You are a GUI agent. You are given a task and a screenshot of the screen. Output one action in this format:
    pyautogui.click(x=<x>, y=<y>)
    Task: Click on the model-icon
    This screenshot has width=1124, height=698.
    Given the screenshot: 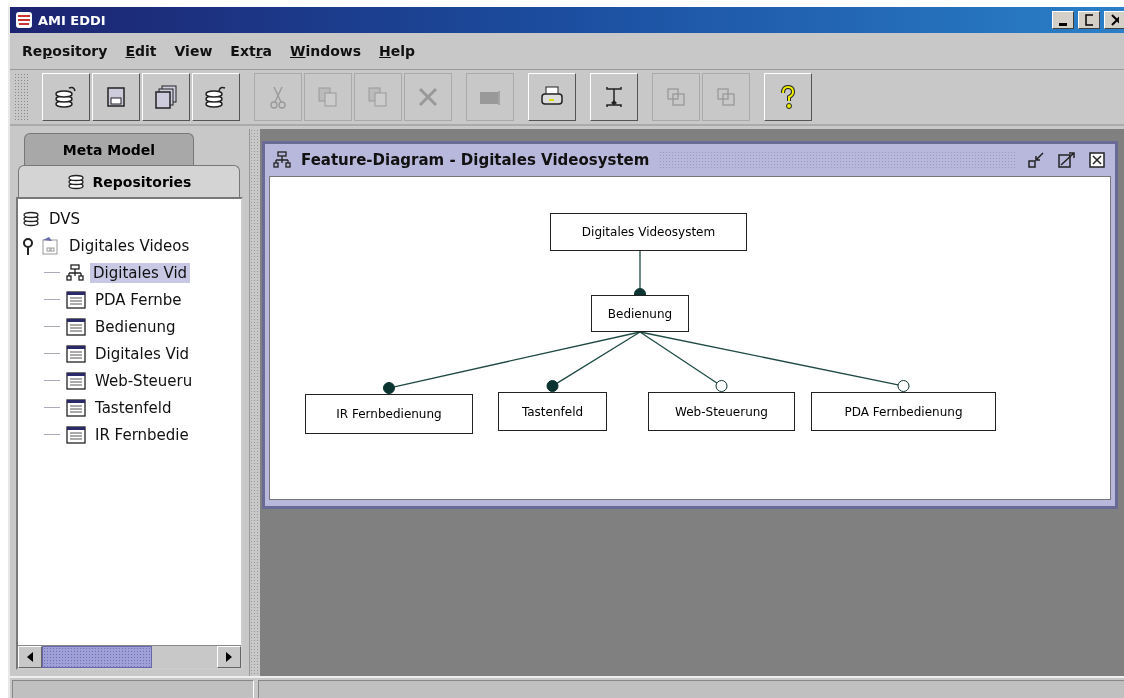 What is the action you would take?
    pyautogui.click(x=50, y=245)
    